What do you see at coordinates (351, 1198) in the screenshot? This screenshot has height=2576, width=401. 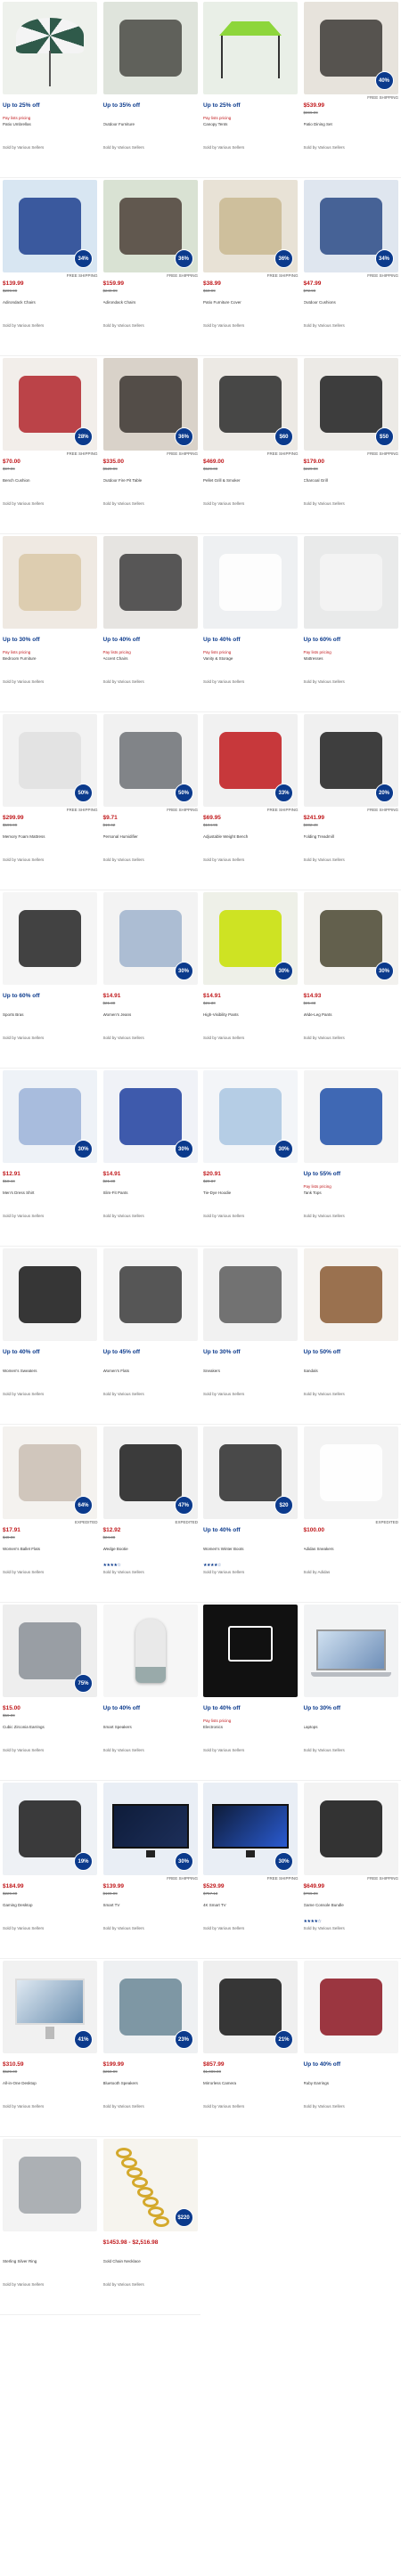 I see `product-title: Tank Tops` at bounding box center [351, 1198].